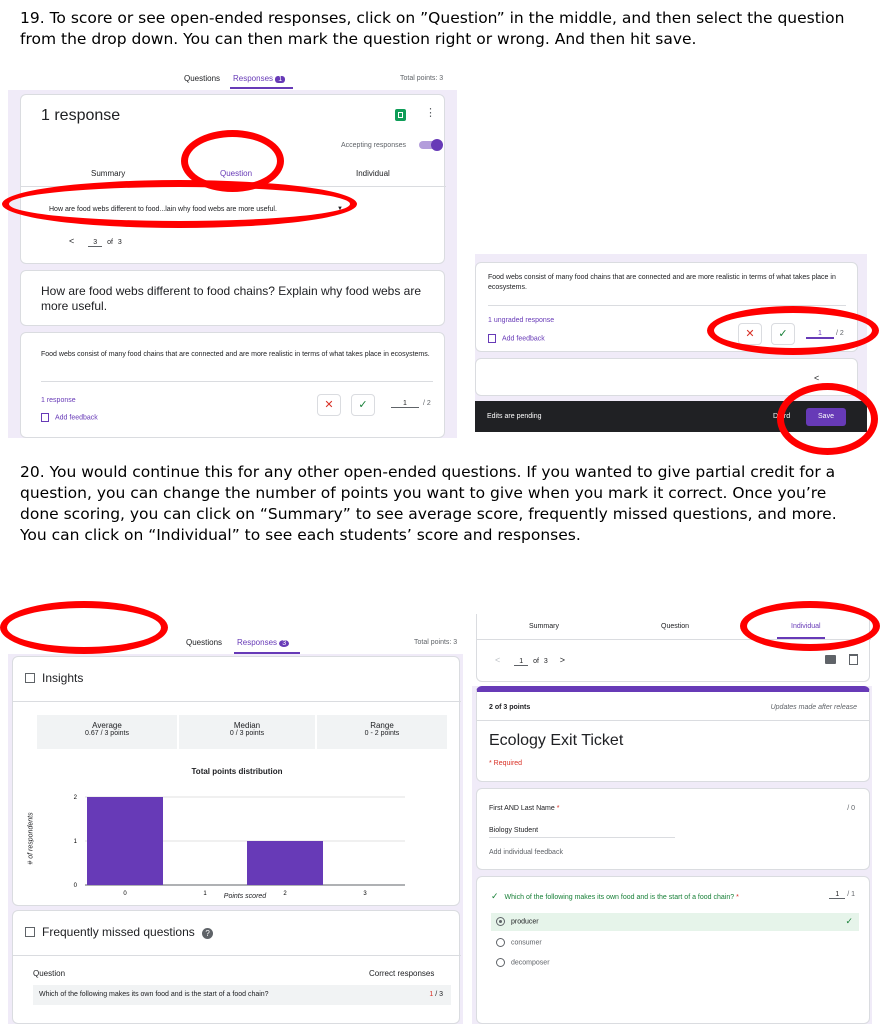 This screenshot has height=1024, width=880. I want to click on correct-check-icon: ✓, so click(495, 896).